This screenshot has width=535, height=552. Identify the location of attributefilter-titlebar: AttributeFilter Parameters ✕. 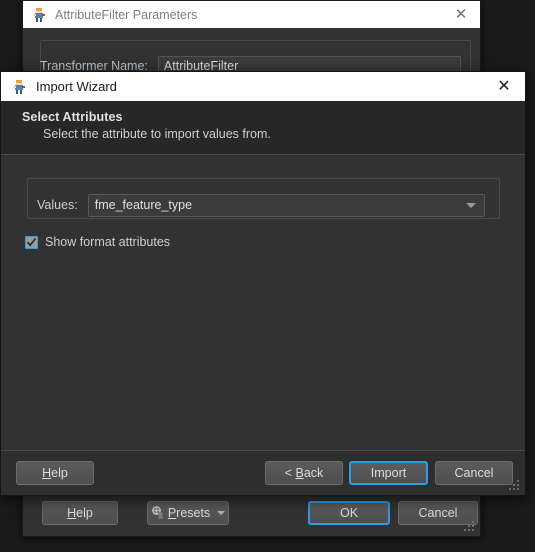
(251, 14).